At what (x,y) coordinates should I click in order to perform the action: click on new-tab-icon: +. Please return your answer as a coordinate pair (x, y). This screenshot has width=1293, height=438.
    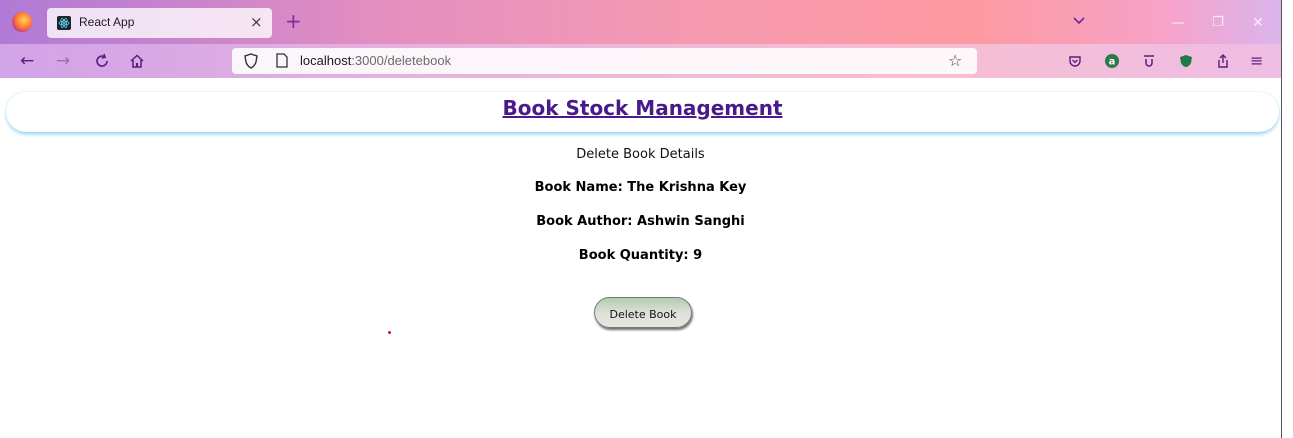
    Looking at the image, I should click on (293, 21).